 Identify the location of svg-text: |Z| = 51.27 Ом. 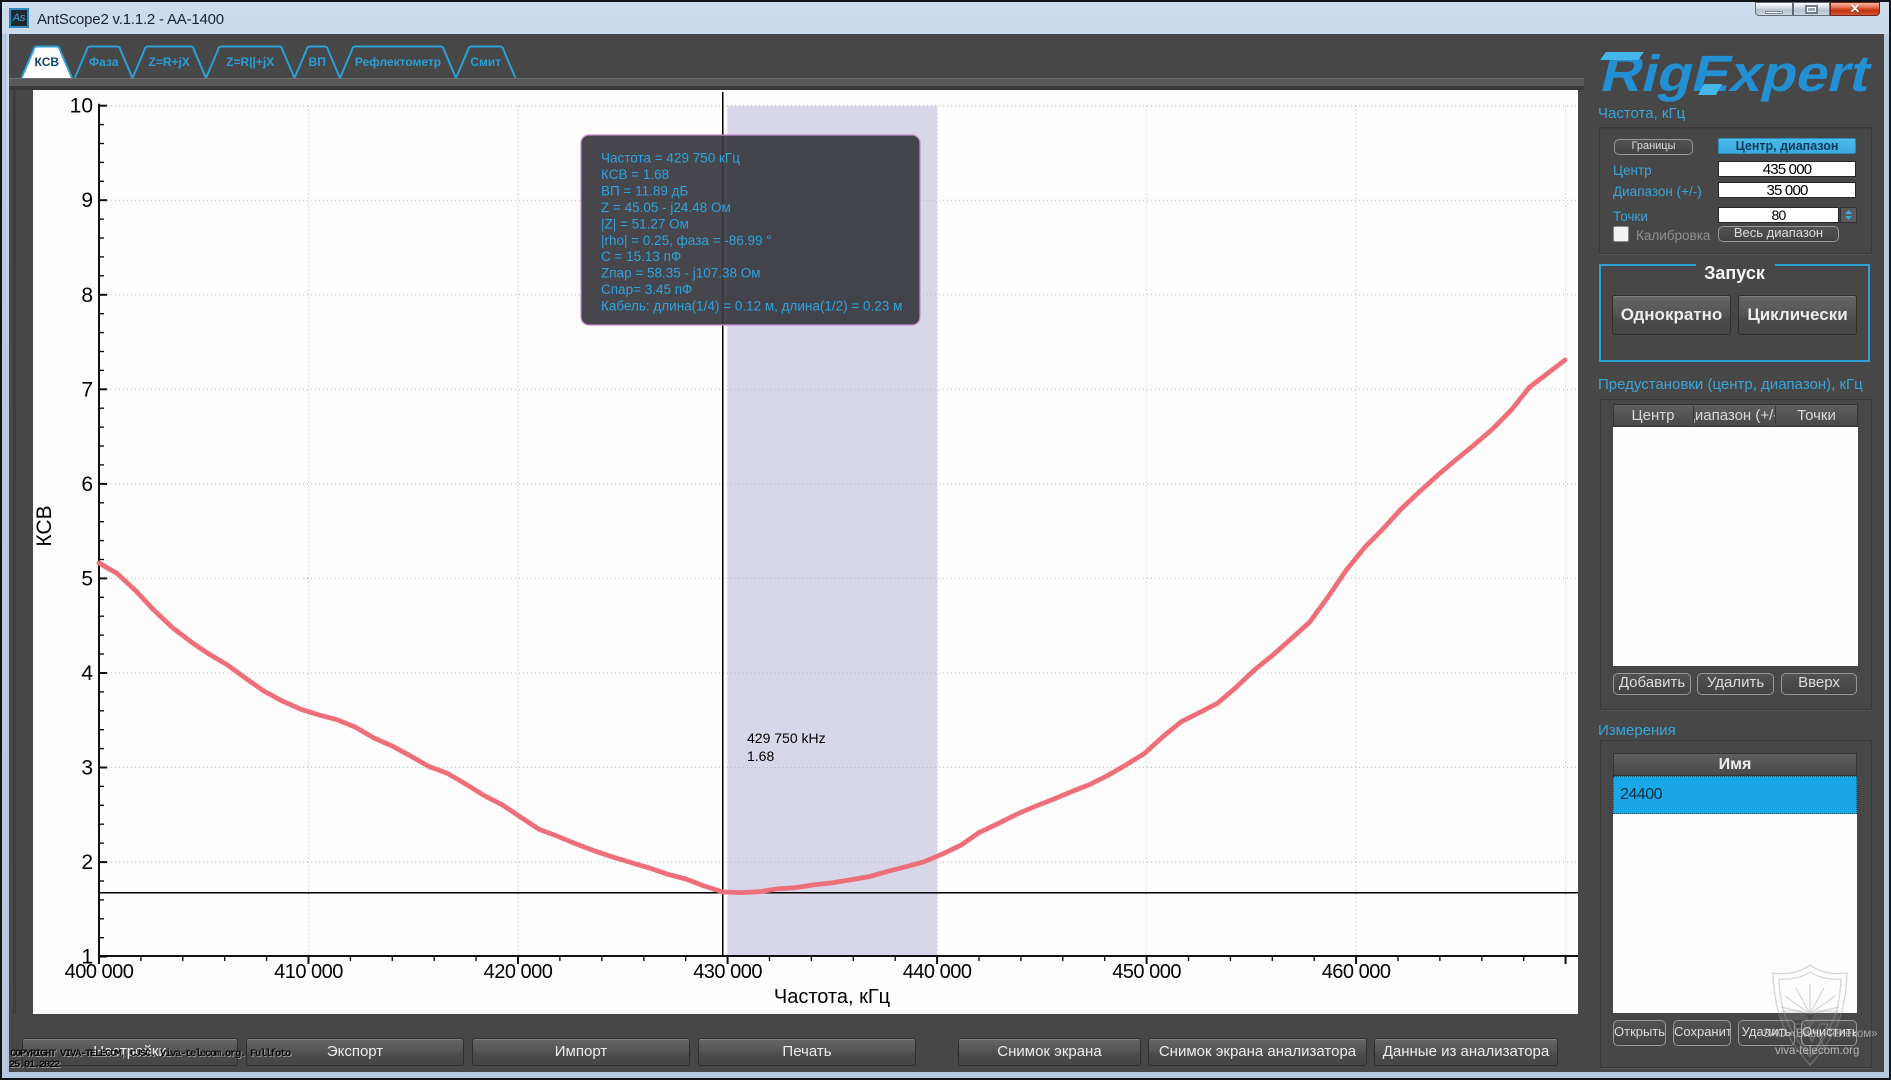
(645, 223).